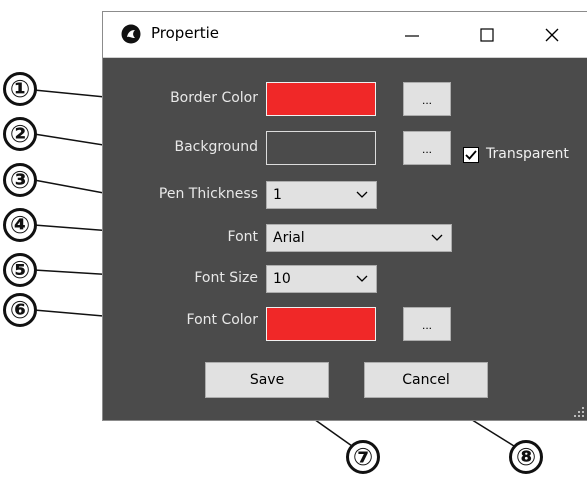 Image resolution: width=587 pixels, height=480 pixels. I want to click on callout-7: ⑦, so click(363, 457).